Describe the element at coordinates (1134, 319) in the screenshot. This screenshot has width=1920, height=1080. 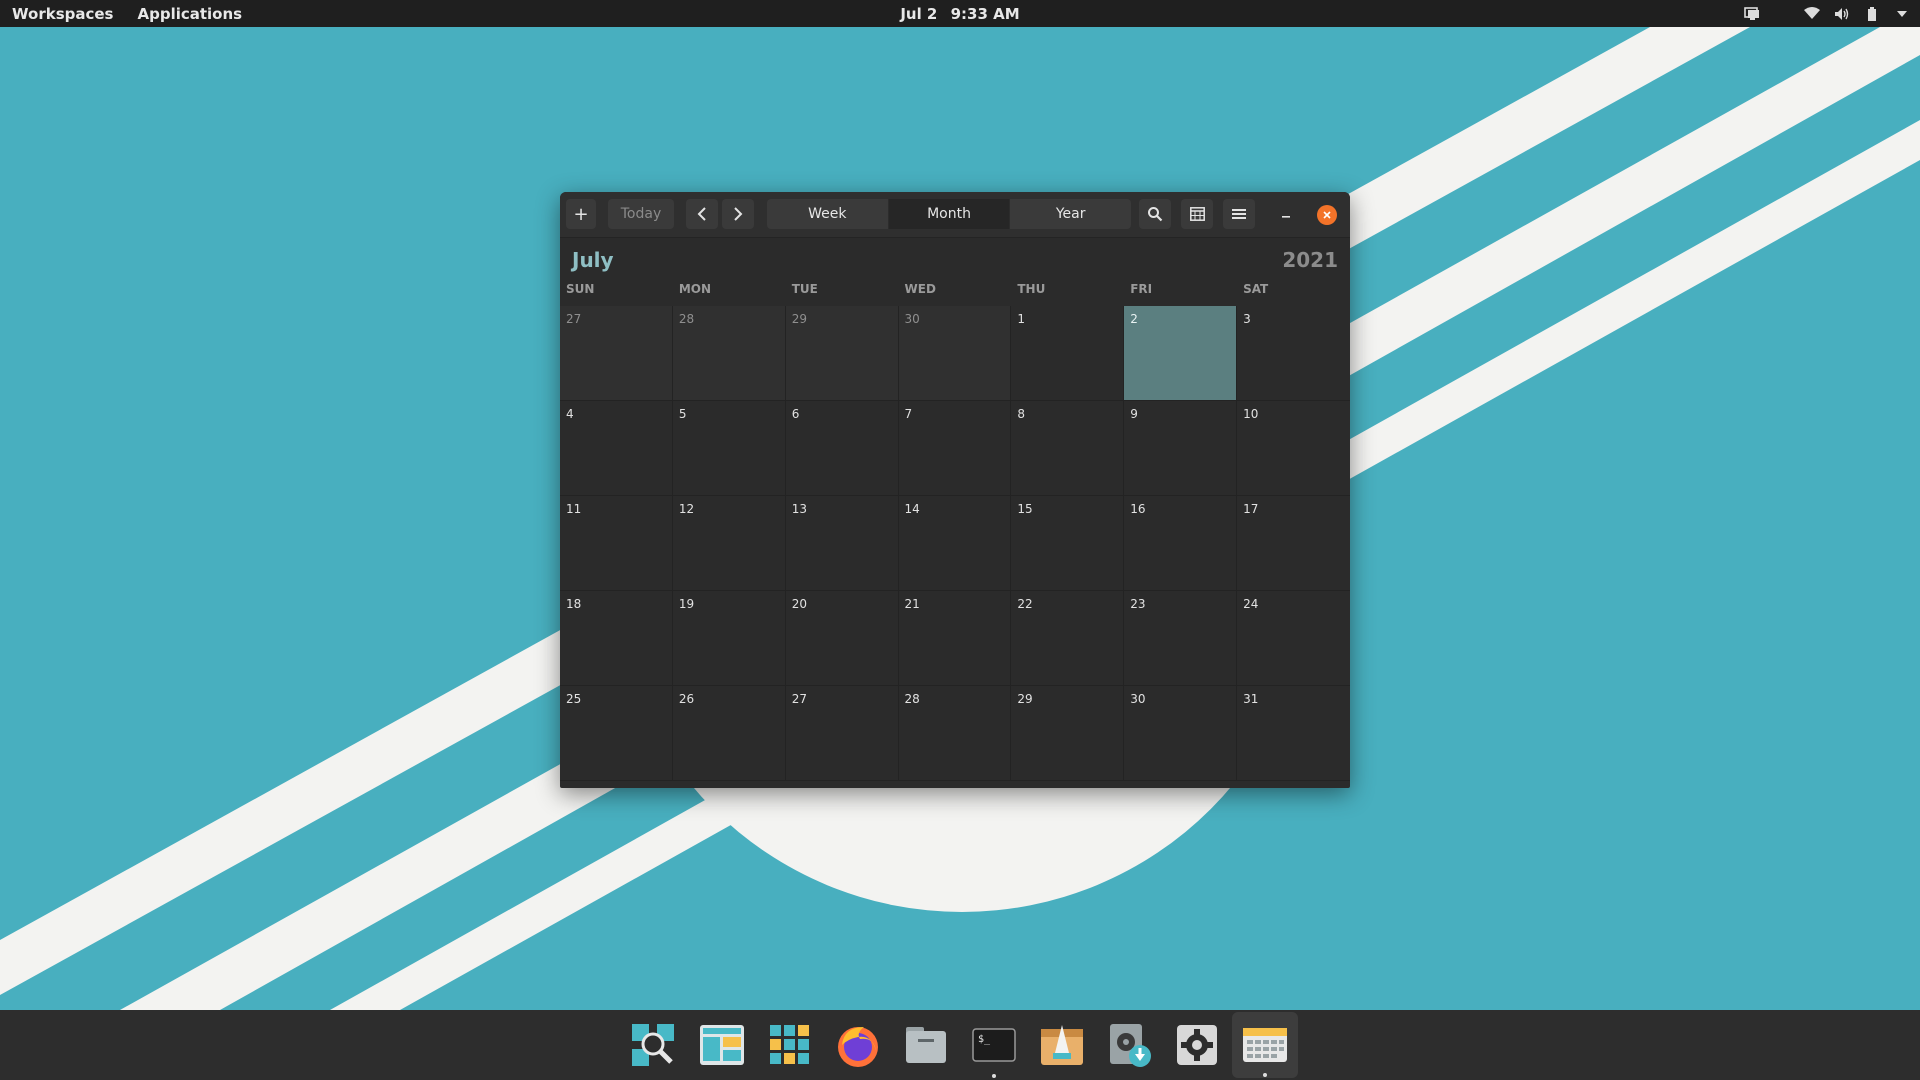
I see `day-number: 2` at that location.